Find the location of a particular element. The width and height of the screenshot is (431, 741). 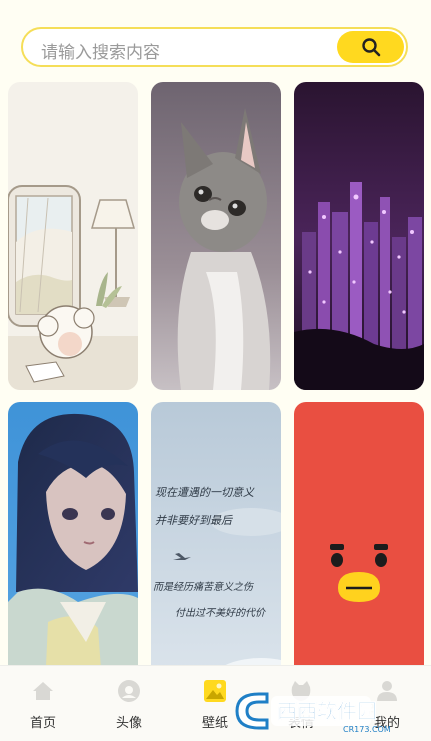

sky-text-line-4: 付出过不美好的代价 is located at coordinates (220, 613).